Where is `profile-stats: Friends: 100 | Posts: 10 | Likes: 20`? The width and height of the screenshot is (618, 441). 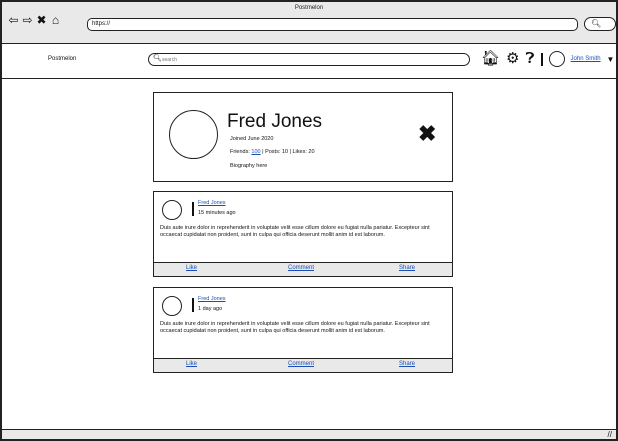 profile-stats: Friends: 100 | Posts: 10 | Likes: 20 is located at coordinates (272, 152).